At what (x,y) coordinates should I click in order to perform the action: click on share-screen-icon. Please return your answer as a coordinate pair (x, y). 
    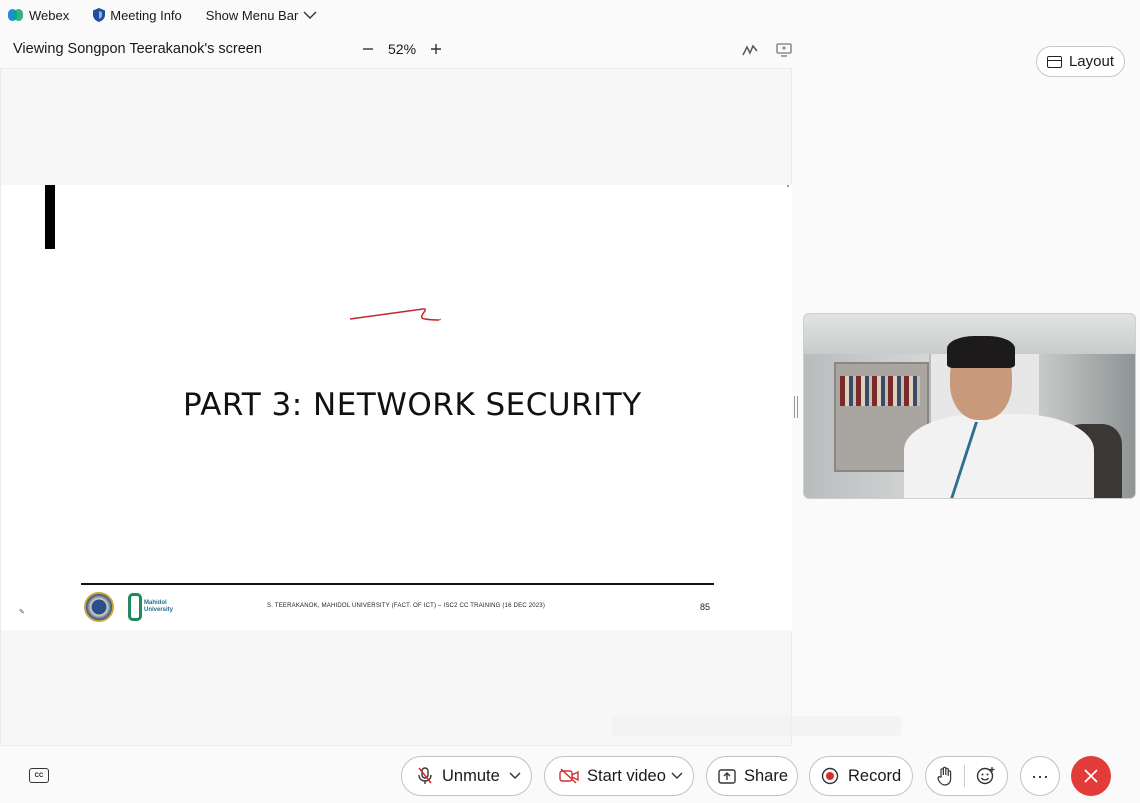
    Looking at the image, I should click on (727, 776).